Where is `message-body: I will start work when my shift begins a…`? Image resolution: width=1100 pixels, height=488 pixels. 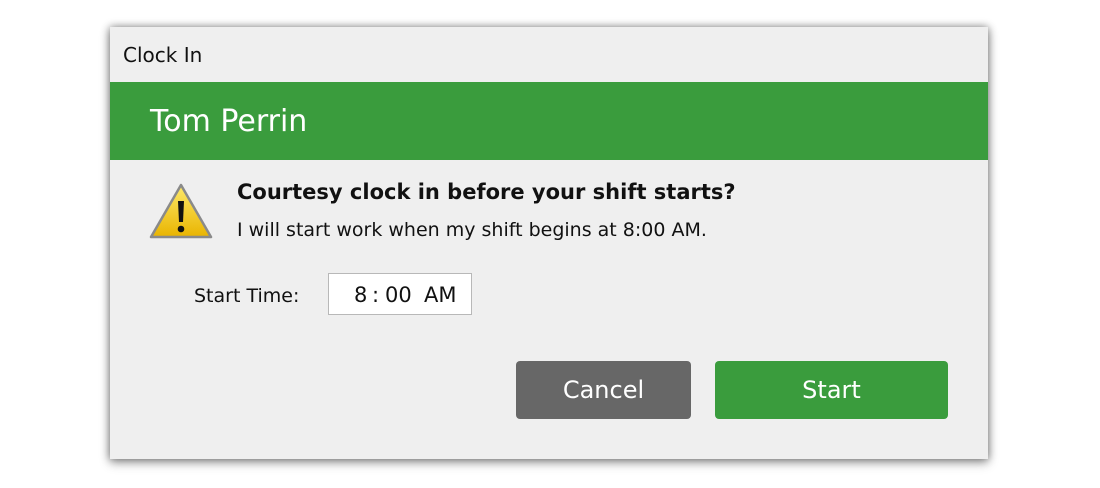 message-body: I will start work when my shift begins a… is located at coordinates (472, 230).